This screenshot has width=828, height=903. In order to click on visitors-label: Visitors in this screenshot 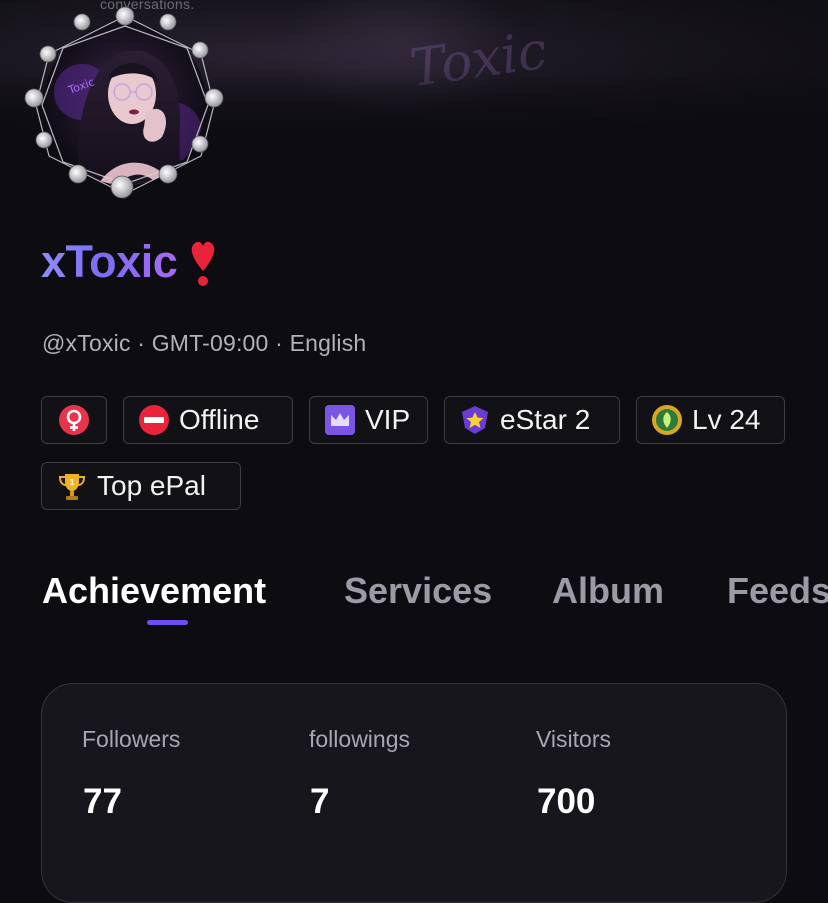, I will do `click(573, 739)`.